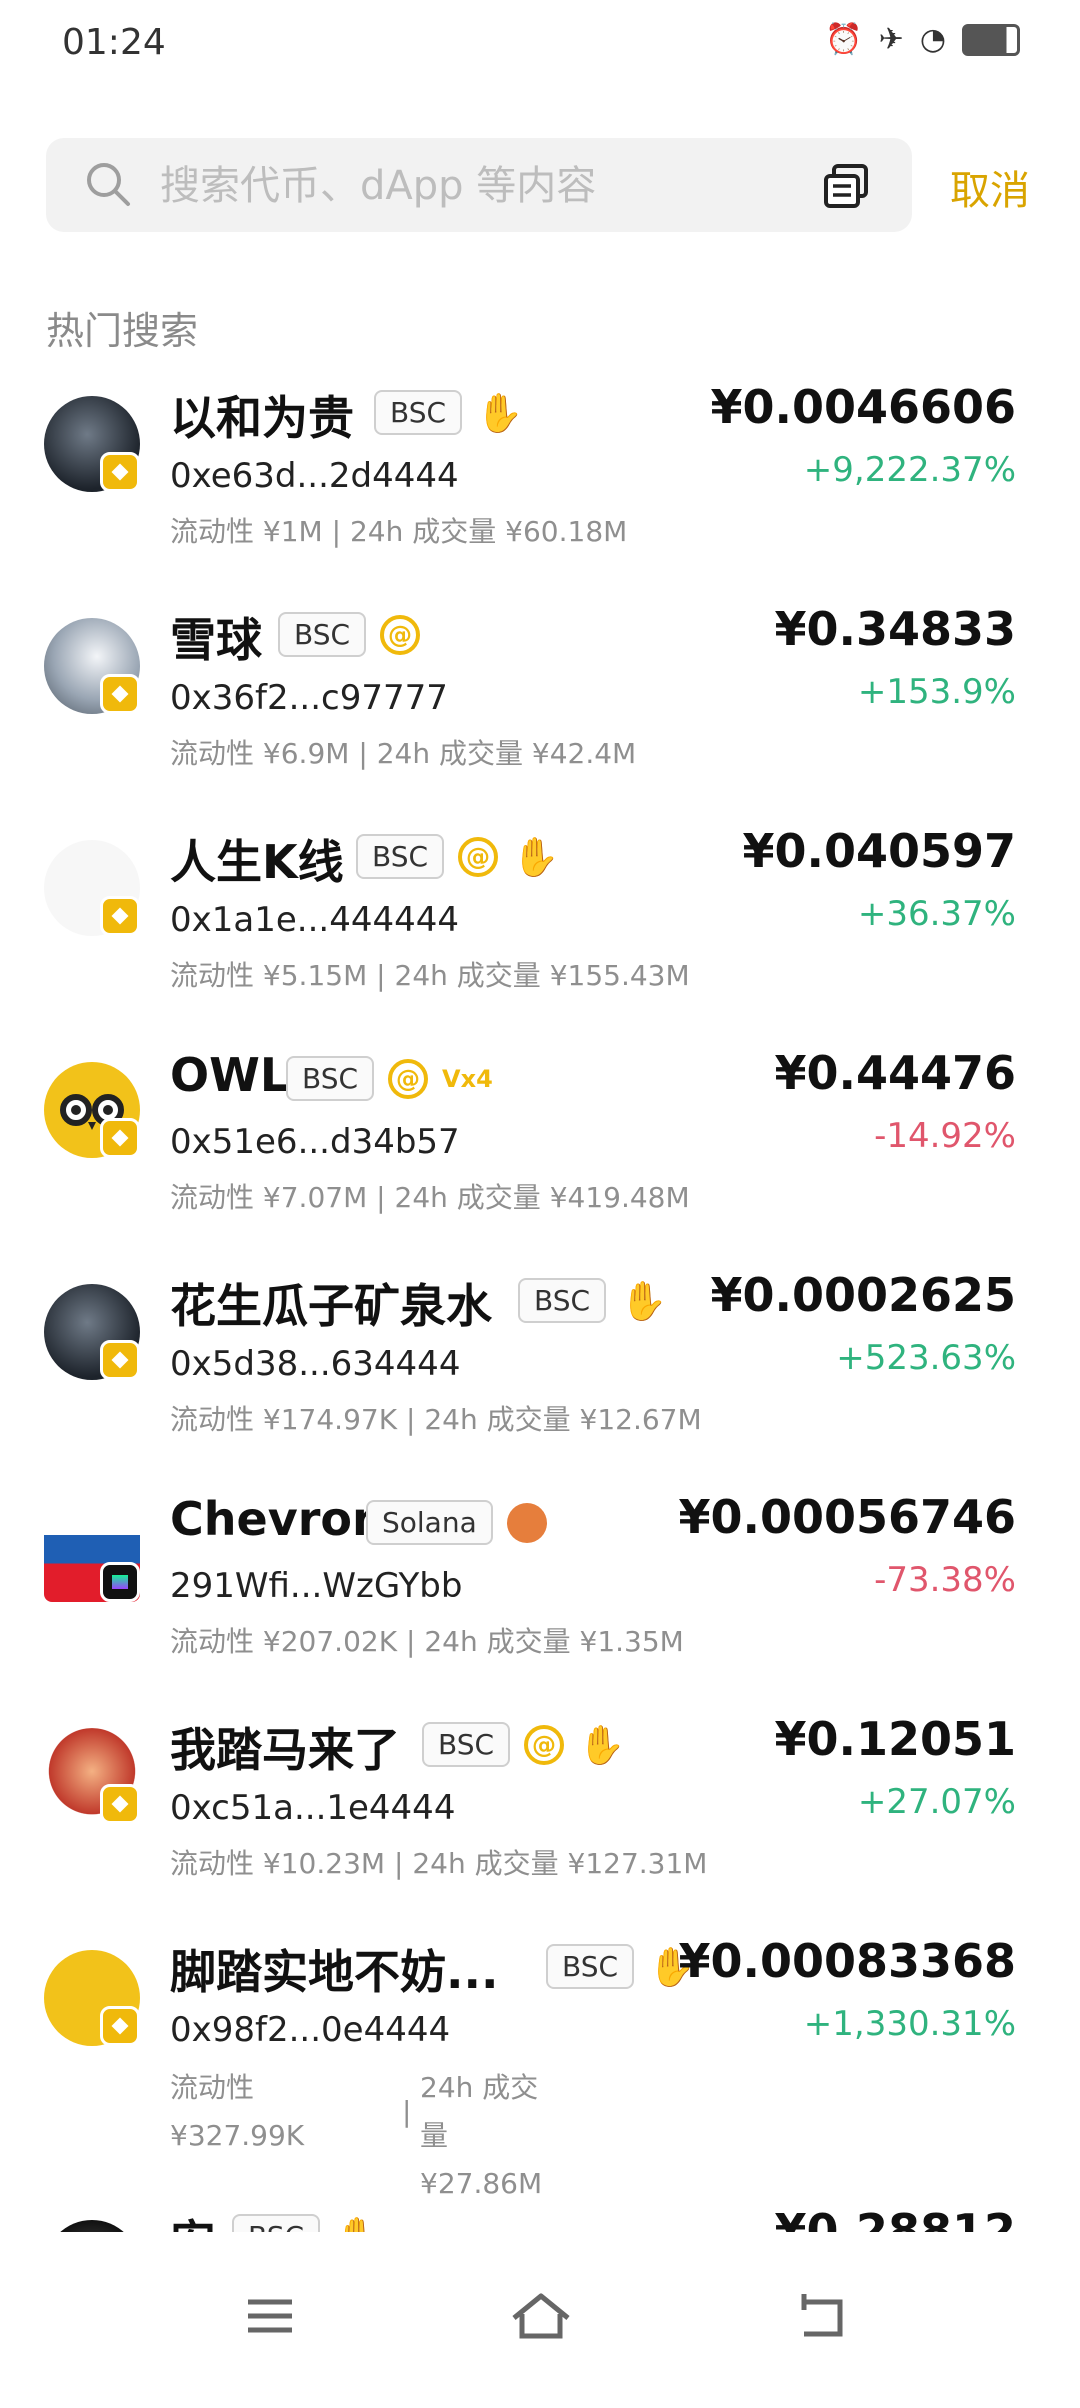 Image resolution: width=1080 pixels, height=2408 pixels. What do you see at coordinates (846, 186) in the screenshot?
I see `scan-icon` at bounding box center [846, 186].